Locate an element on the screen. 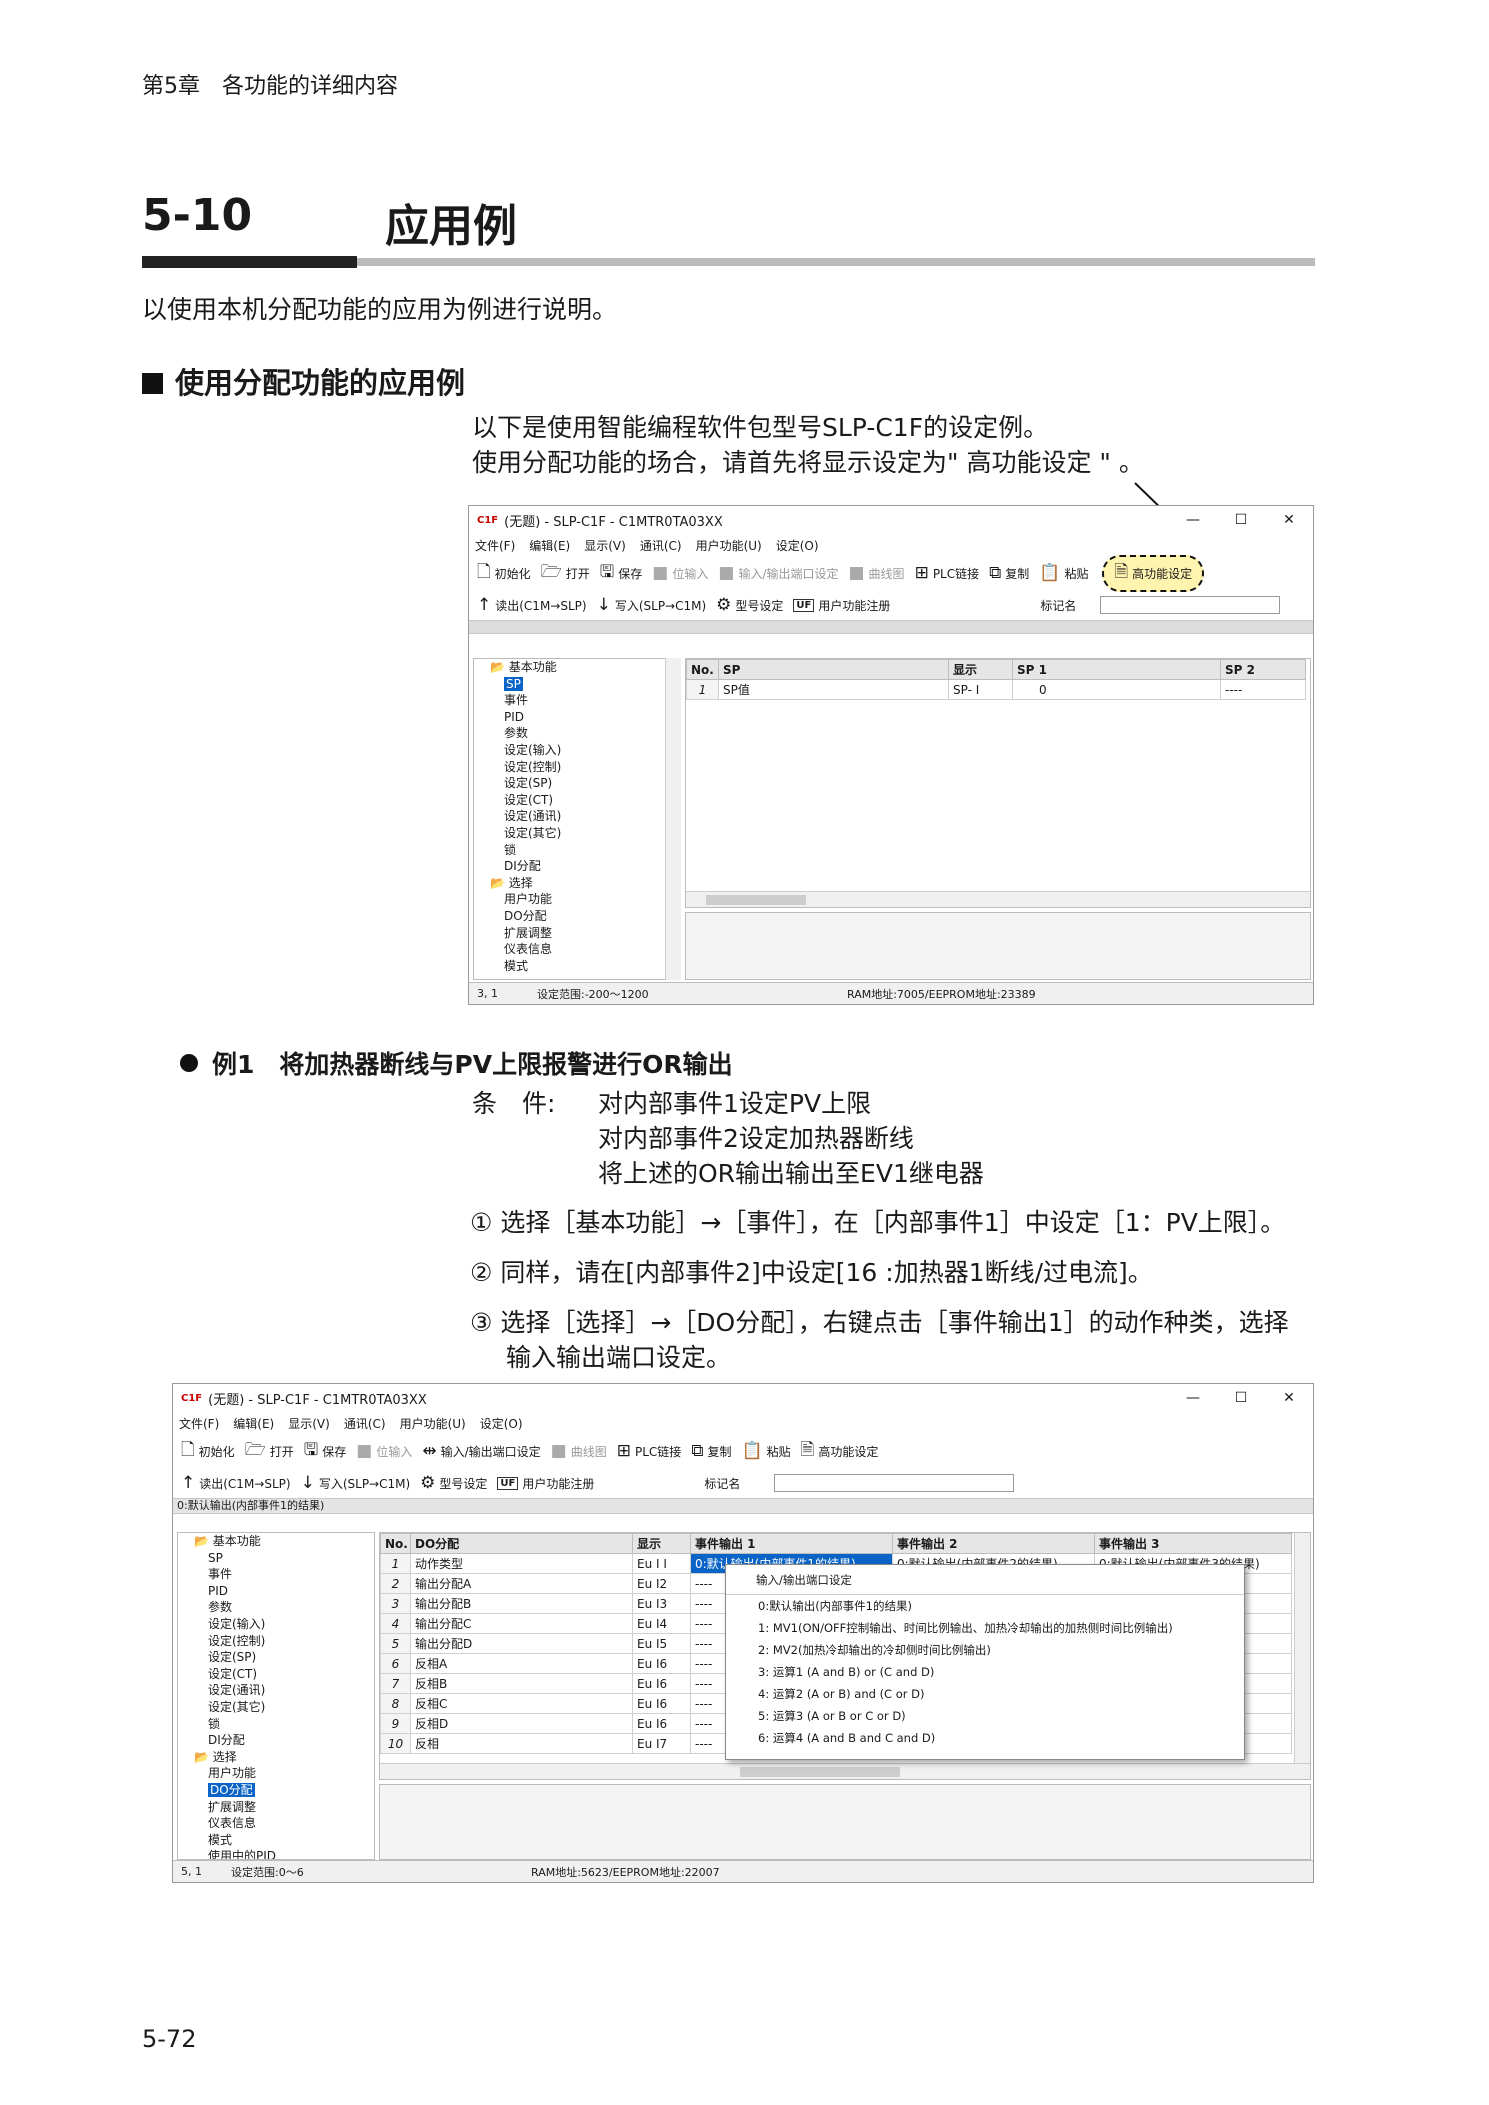 The width and height of the screenshot is (1489, 2105). menu-item-option-0: 0:默认输出(内部事件1的结果) is located at coordinates (985, 1606).